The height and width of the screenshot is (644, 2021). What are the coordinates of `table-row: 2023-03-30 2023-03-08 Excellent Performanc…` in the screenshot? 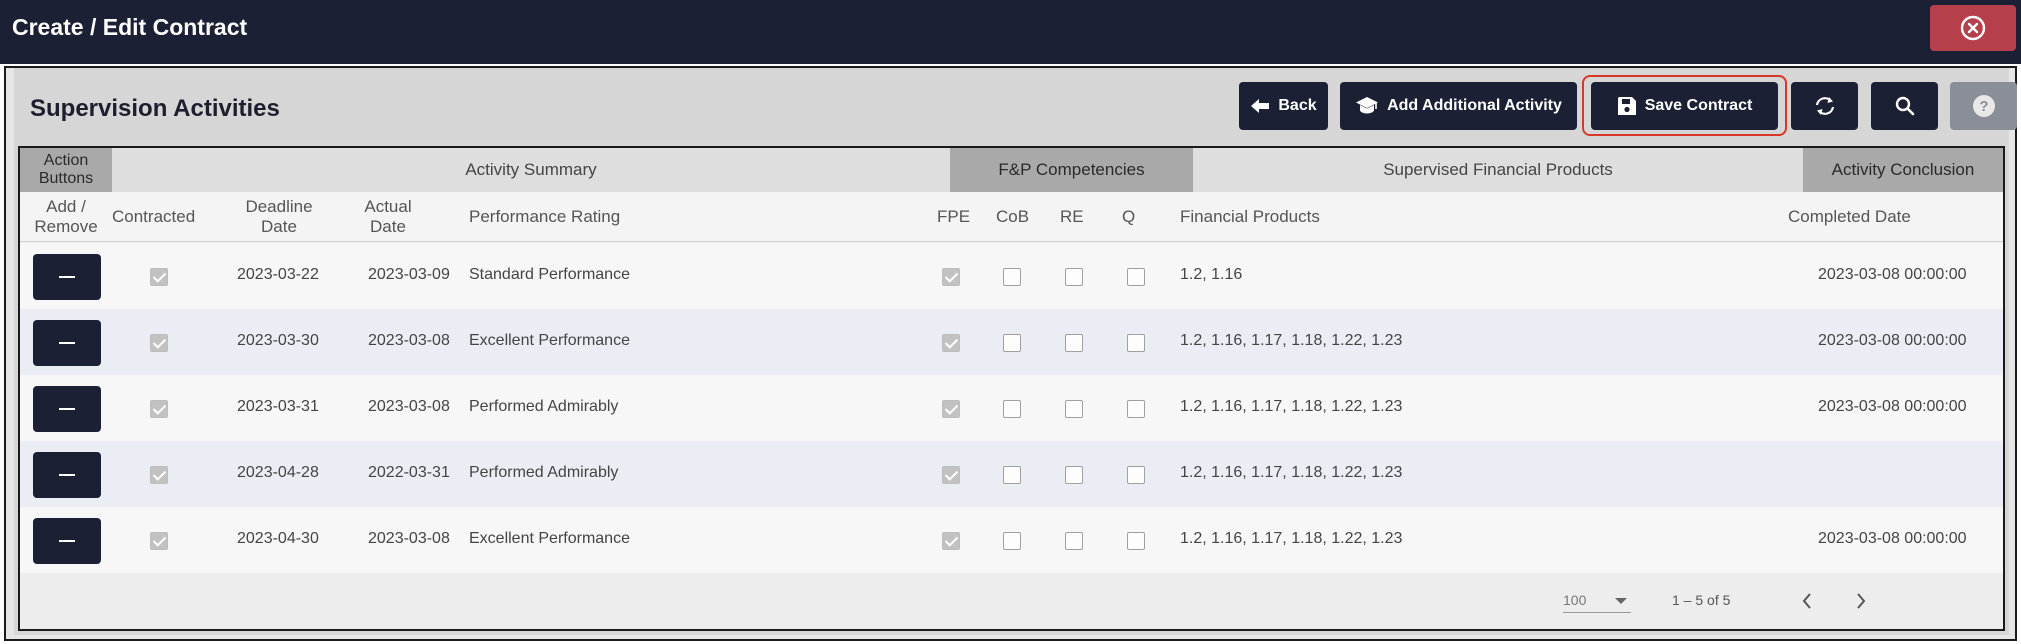 It's located at (1011, 342).